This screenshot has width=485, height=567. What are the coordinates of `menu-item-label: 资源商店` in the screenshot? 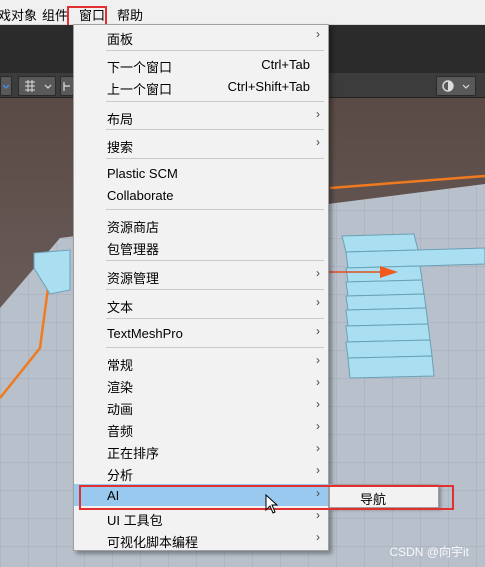 It's located at (133, 227).